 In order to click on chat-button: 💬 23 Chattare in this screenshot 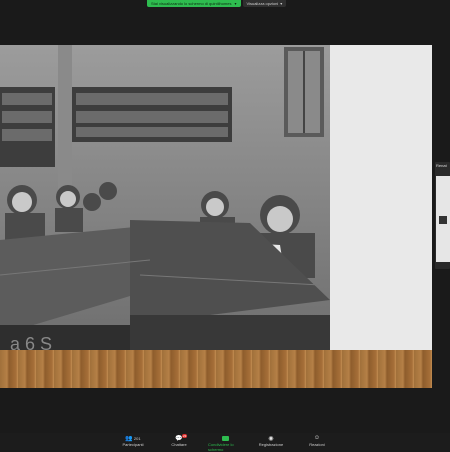, I will do `click(179, 440)`.